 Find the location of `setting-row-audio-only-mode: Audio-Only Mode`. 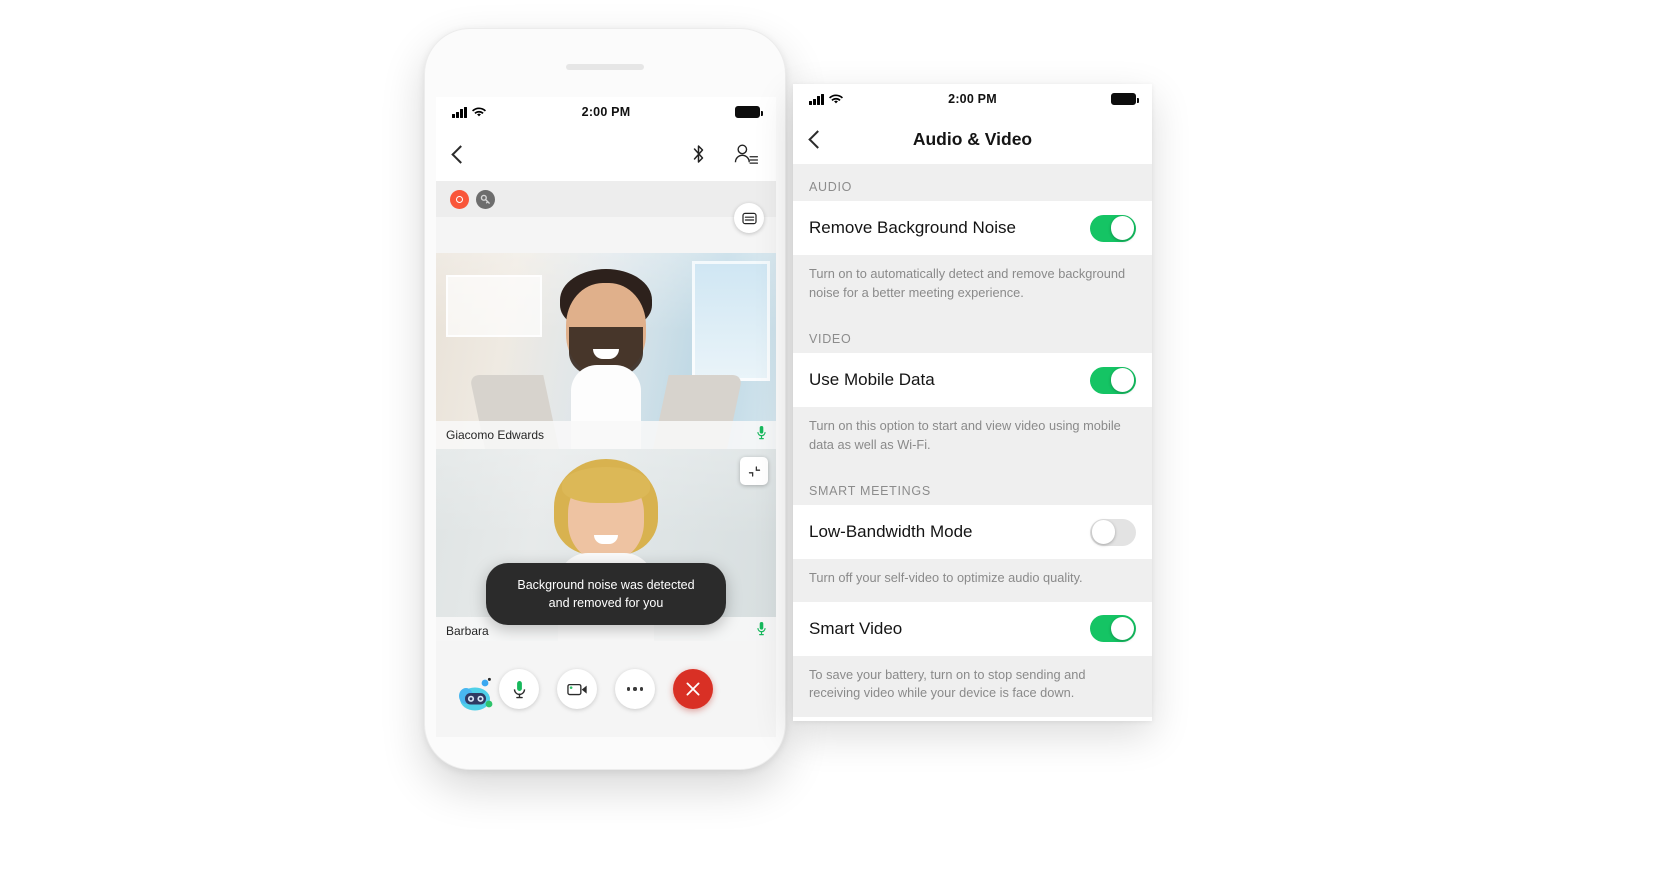

setting-row-audio-only-mode: Audio-Only Mode is located at coordinates (972, 718).